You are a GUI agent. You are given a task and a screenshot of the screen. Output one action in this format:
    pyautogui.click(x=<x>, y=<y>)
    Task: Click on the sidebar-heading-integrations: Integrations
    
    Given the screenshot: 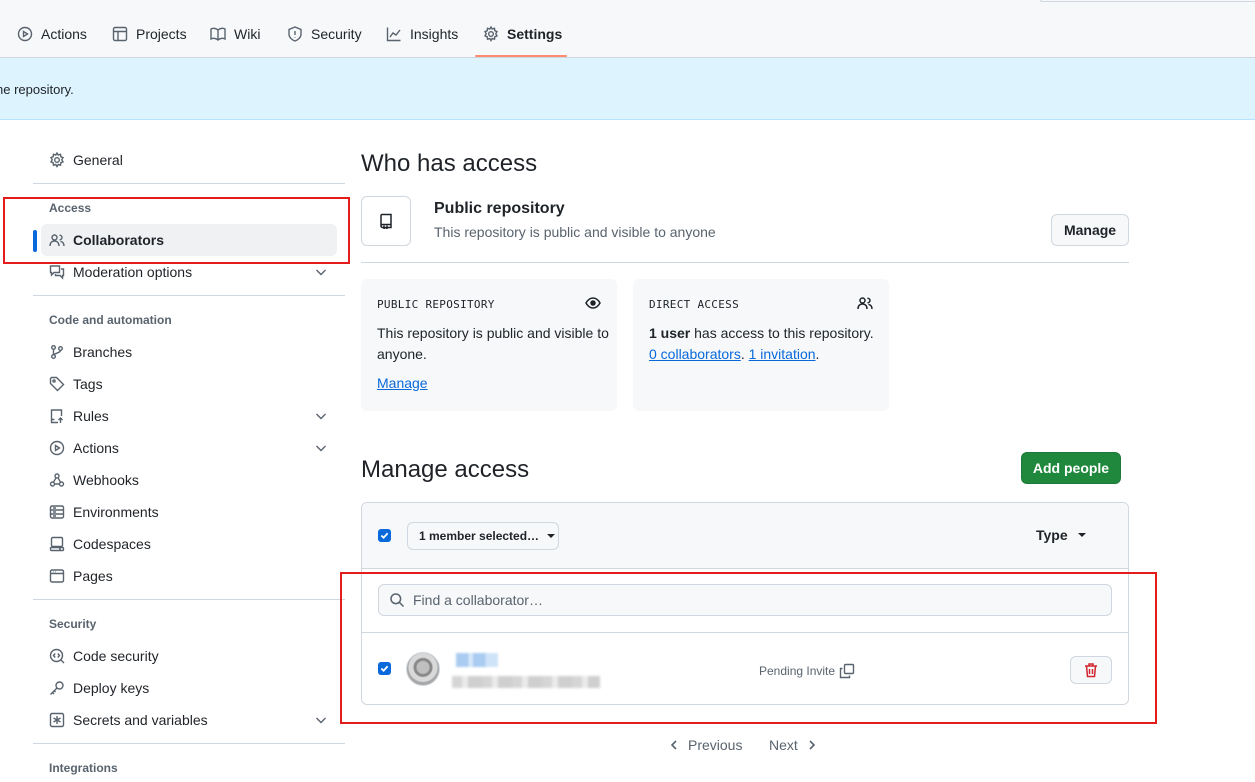 What is the action you would take?
    pyautogui.click(x=83, y=768)
    